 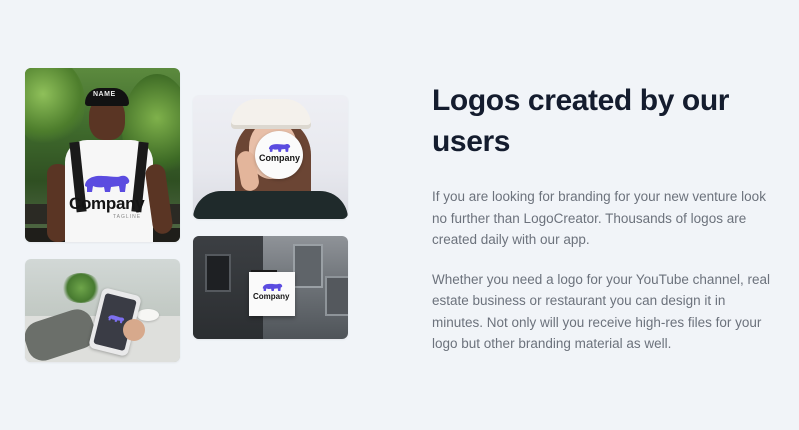 What do you see at coordinates (104, 94) in the screenshot?
I see `cap-print: NAME` at bounding box center [104, 94].